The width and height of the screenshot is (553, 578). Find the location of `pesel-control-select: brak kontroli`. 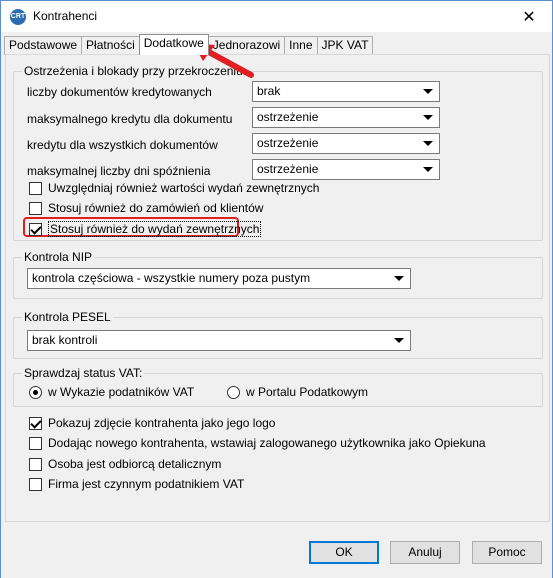

pesel-control-select: brak kontroli is located at coordinates (219, 340).